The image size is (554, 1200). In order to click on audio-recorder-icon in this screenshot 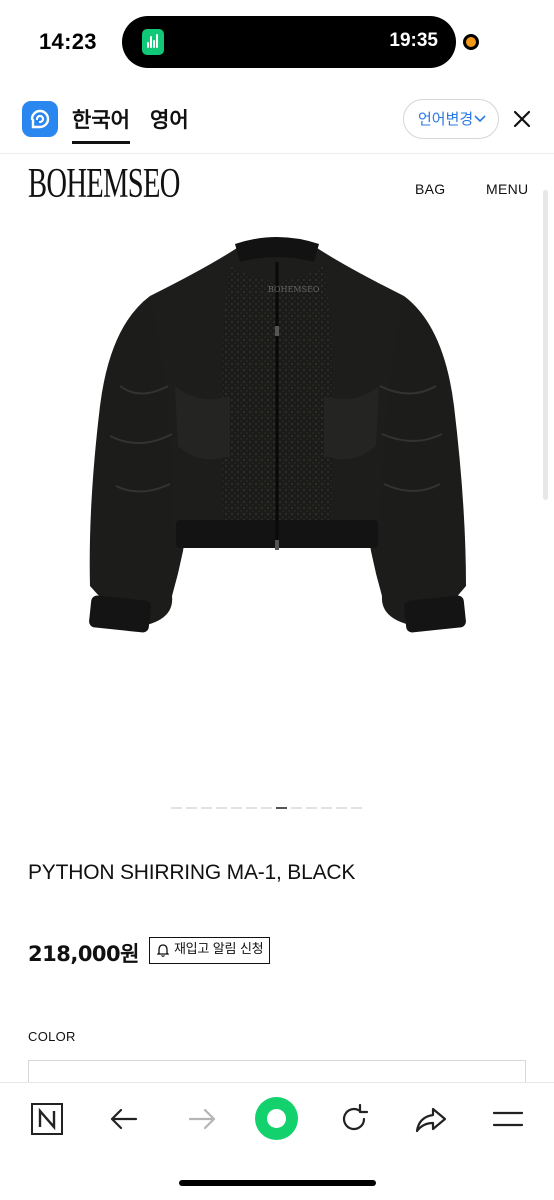, I will do `click(153, 42)`.